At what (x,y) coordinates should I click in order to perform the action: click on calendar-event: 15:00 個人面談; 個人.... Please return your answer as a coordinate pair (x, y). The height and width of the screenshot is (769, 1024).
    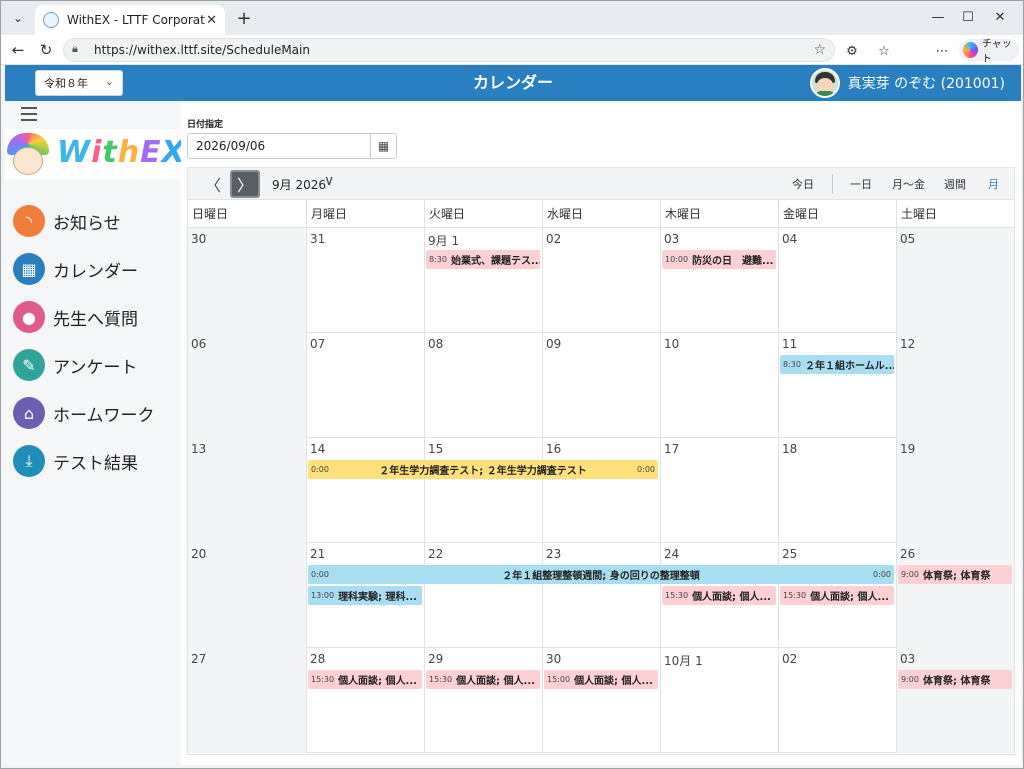
    Looking at the image, I should click on (601, 679).